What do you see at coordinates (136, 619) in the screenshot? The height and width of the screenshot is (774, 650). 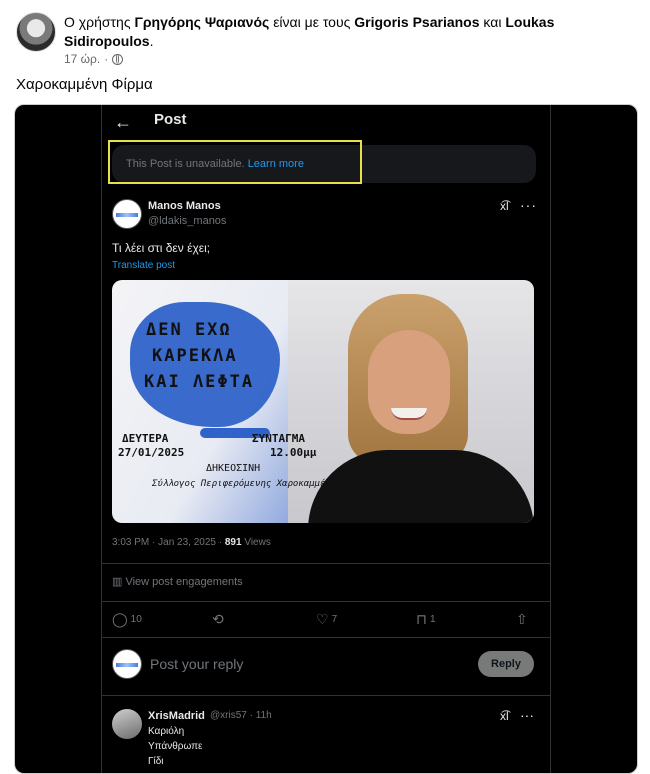 I see `reply-count: 10` at bounding box center [136, 619].